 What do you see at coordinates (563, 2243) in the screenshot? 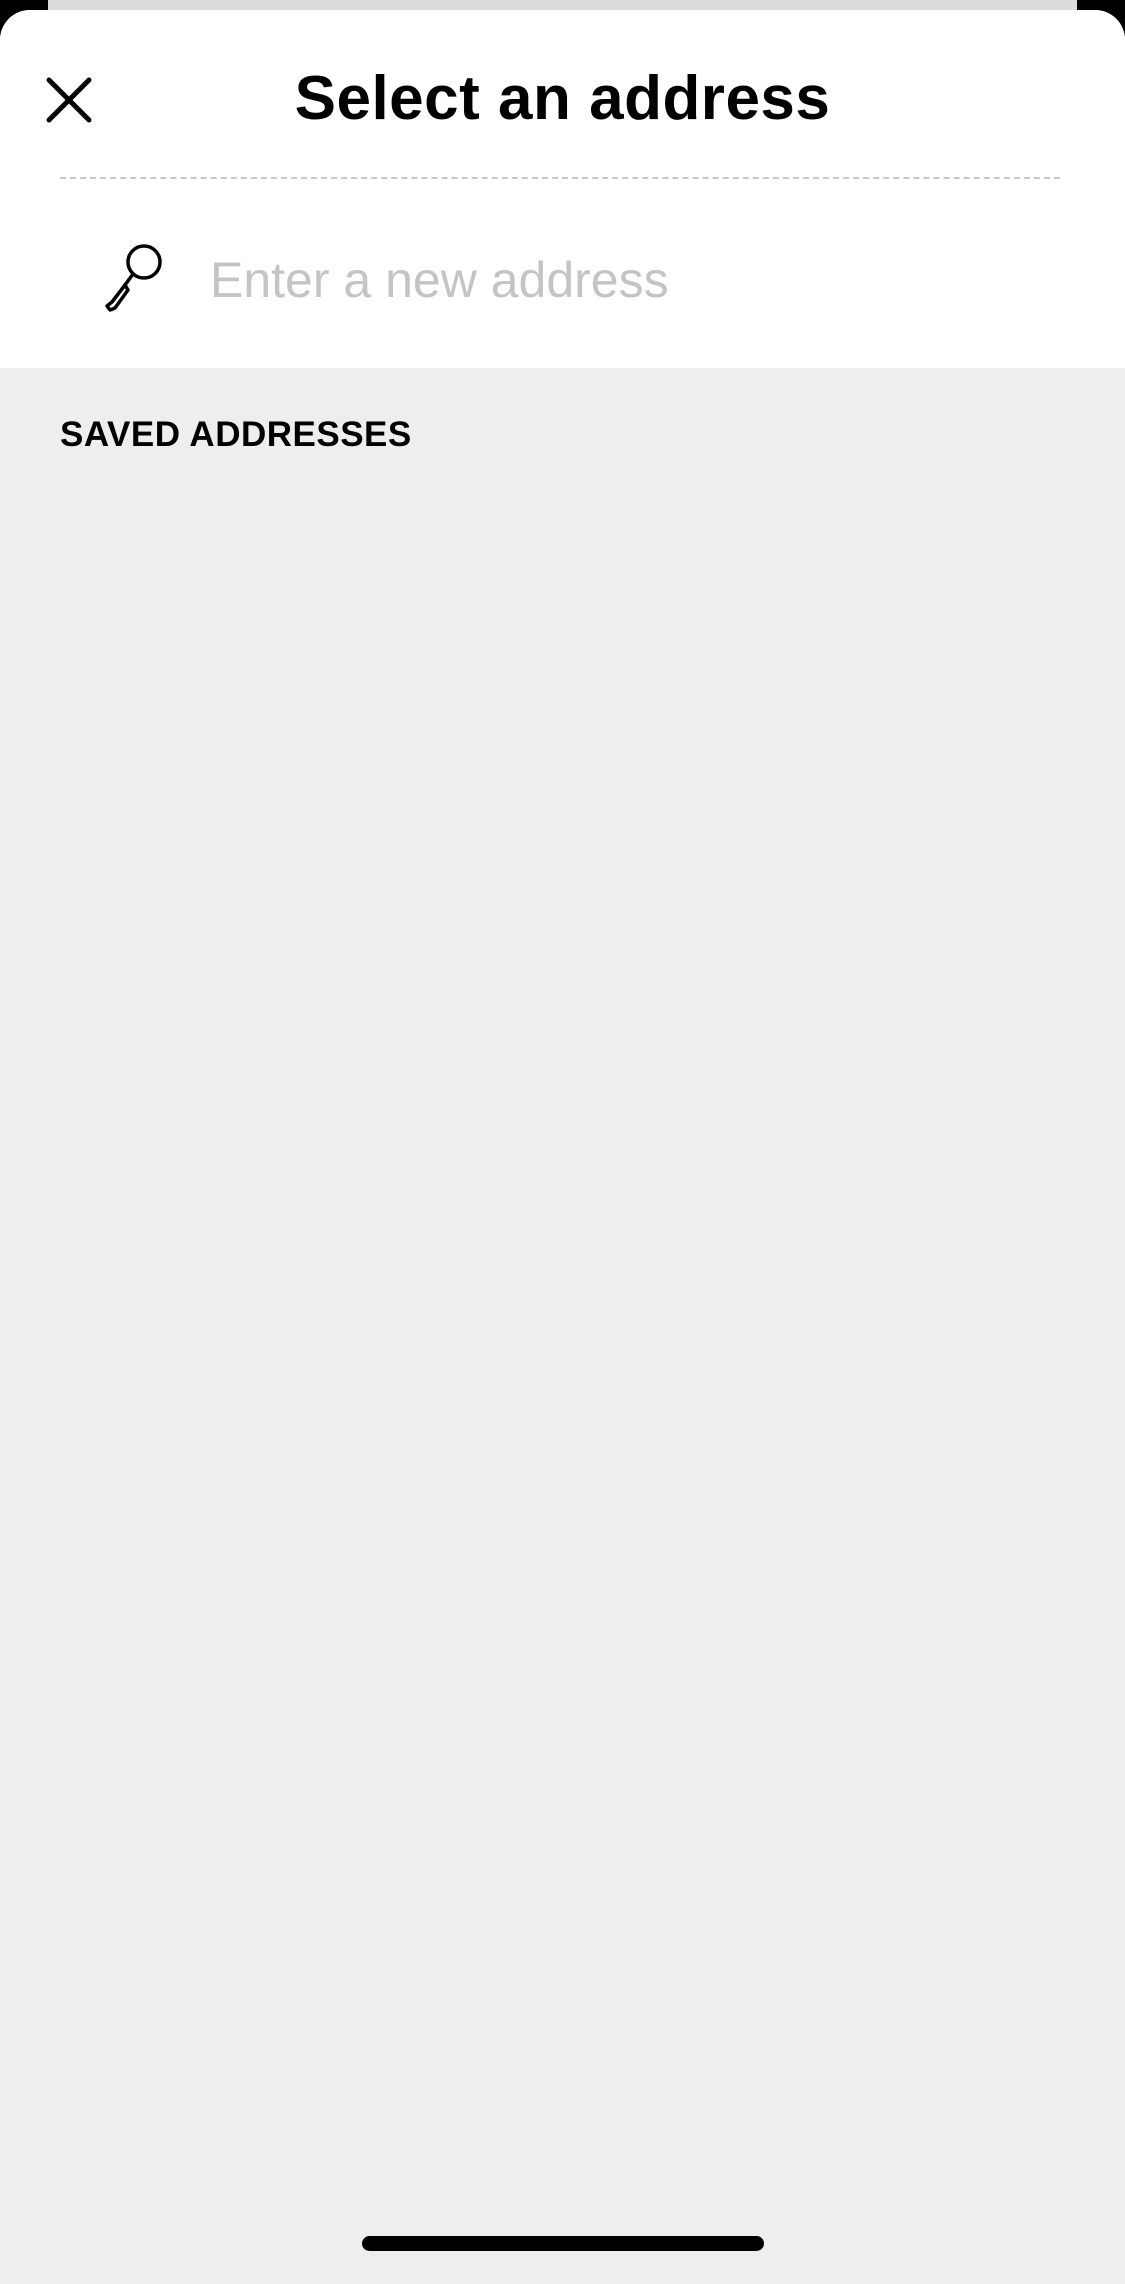
I see `home-indicator` at bounding box center [563, 2243].